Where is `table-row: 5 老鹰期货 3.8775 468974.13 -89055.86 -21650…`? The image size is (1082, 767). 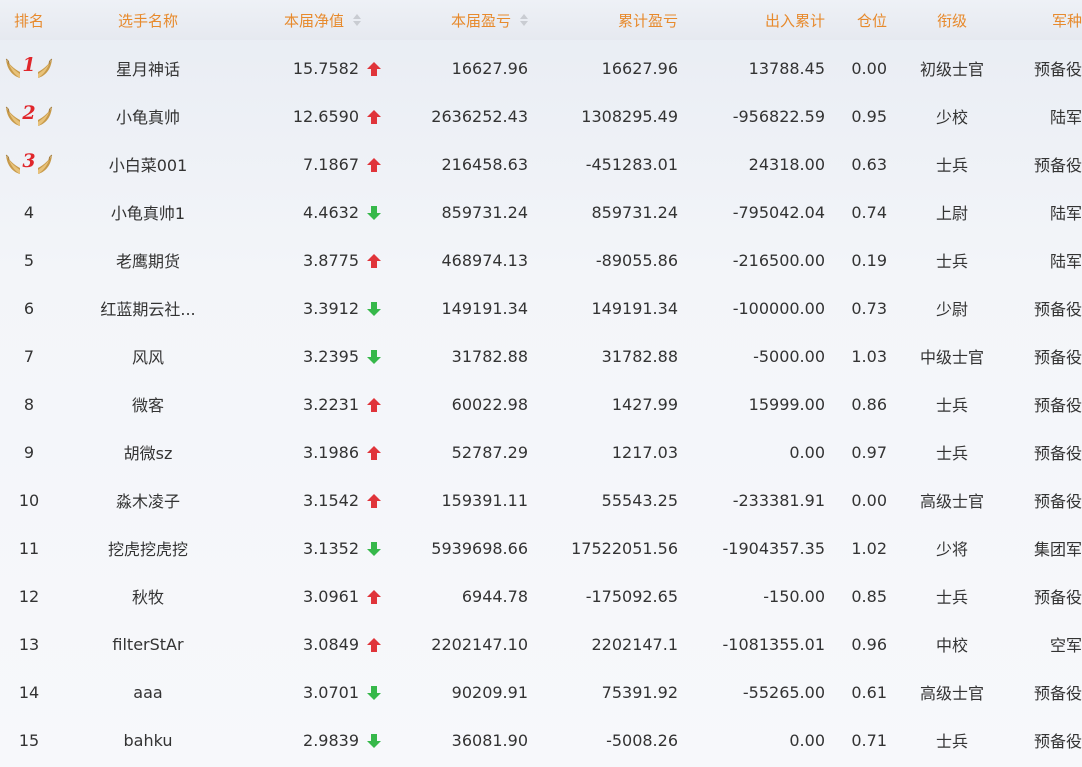
table-row: 5 老鹰期货 3.8775 468974.13 -89055.86 -21650… is located at coordinates (541, 260).